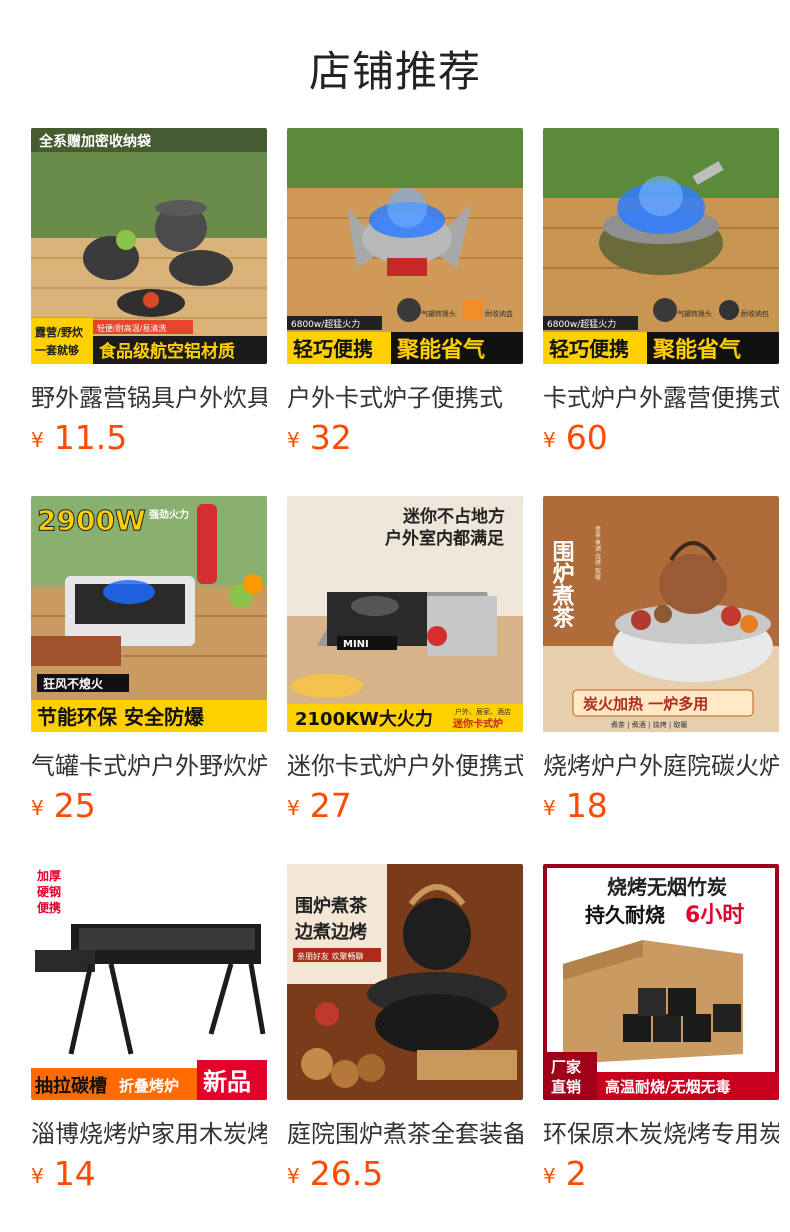 Image resolution: width=790 pixels, height=1232 pixels. Describe the element at coordinates (364, 719) in the screenshot. I see `image-bottom-text: 2100KW大火力` at that location.